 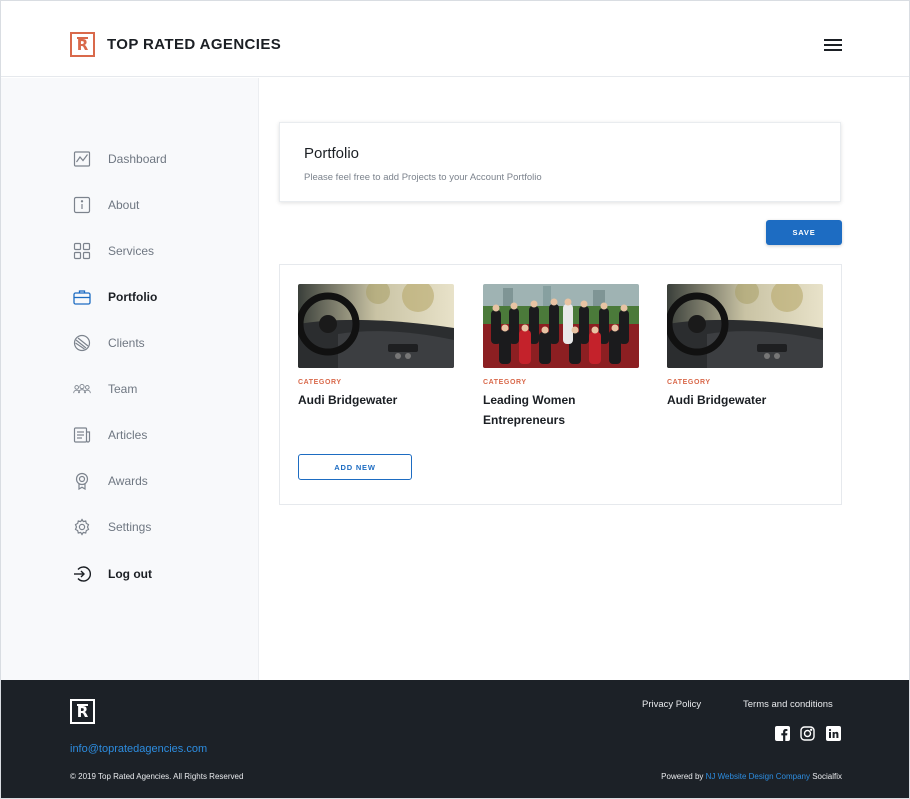 I want to click on sidebar-item-settings: Settings, so click(x=112, y=527).